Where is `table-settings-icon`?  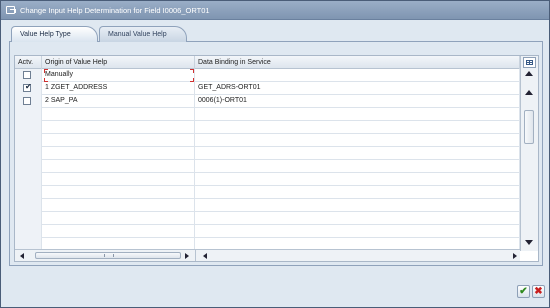
table-settings-icon is located at coordinates (529, 62).